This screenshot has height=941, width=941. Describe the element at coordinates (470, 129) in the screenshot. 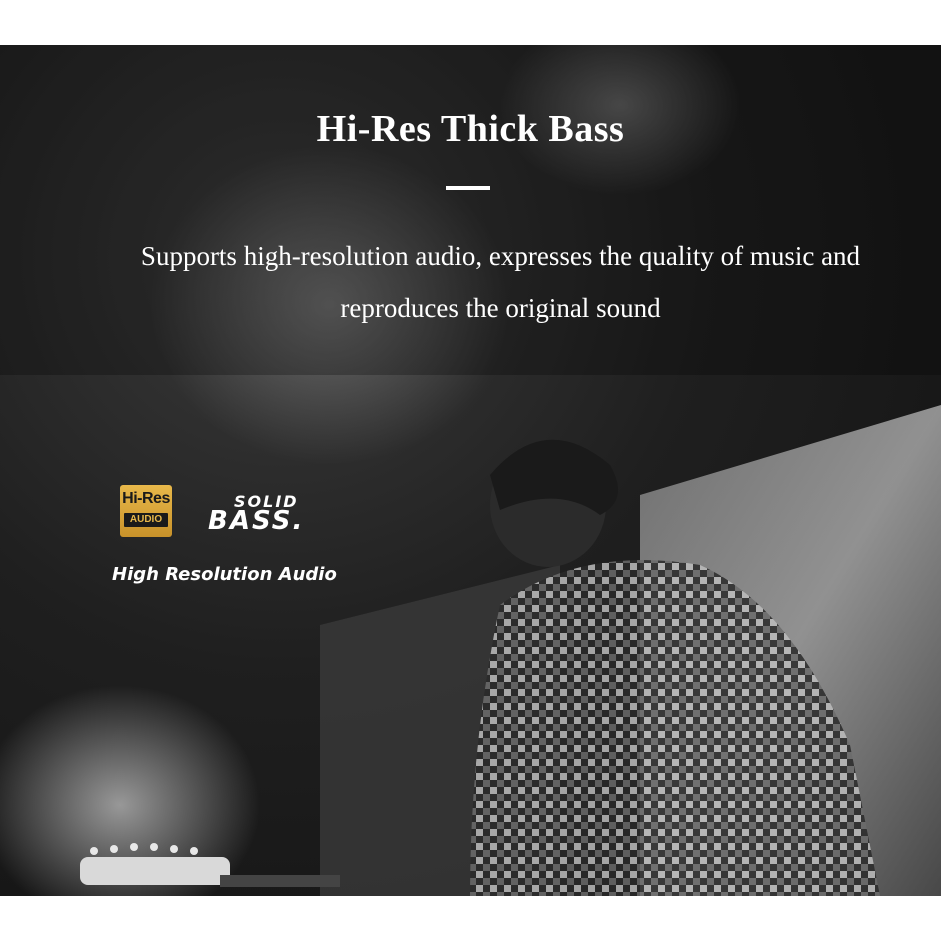

I see `hero-title: Hi-Res Thick Bass` at that location.